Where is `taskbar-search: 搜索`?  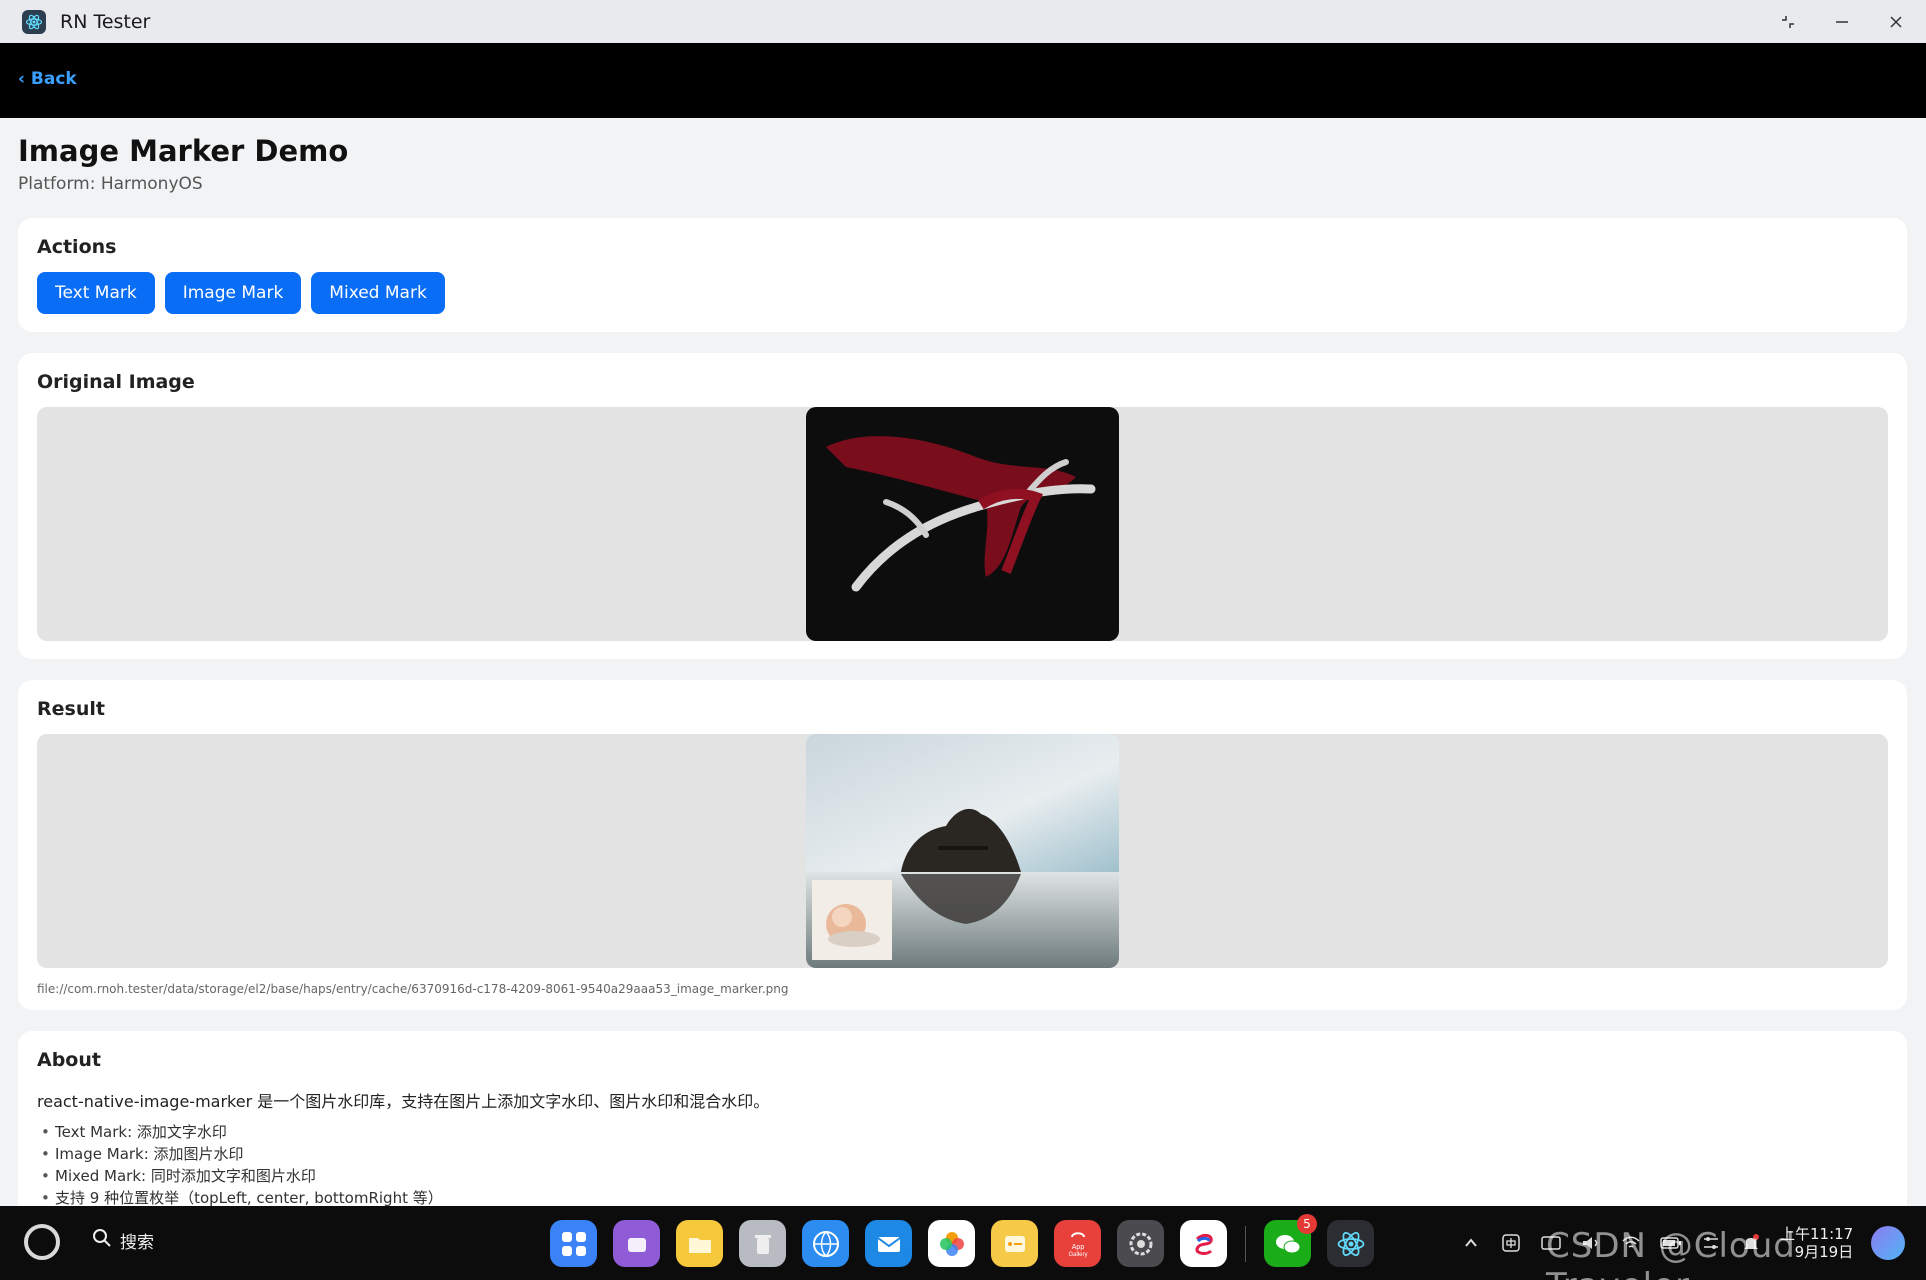
taskbar-search: 搜索 is located at coordinates (123, 1240).